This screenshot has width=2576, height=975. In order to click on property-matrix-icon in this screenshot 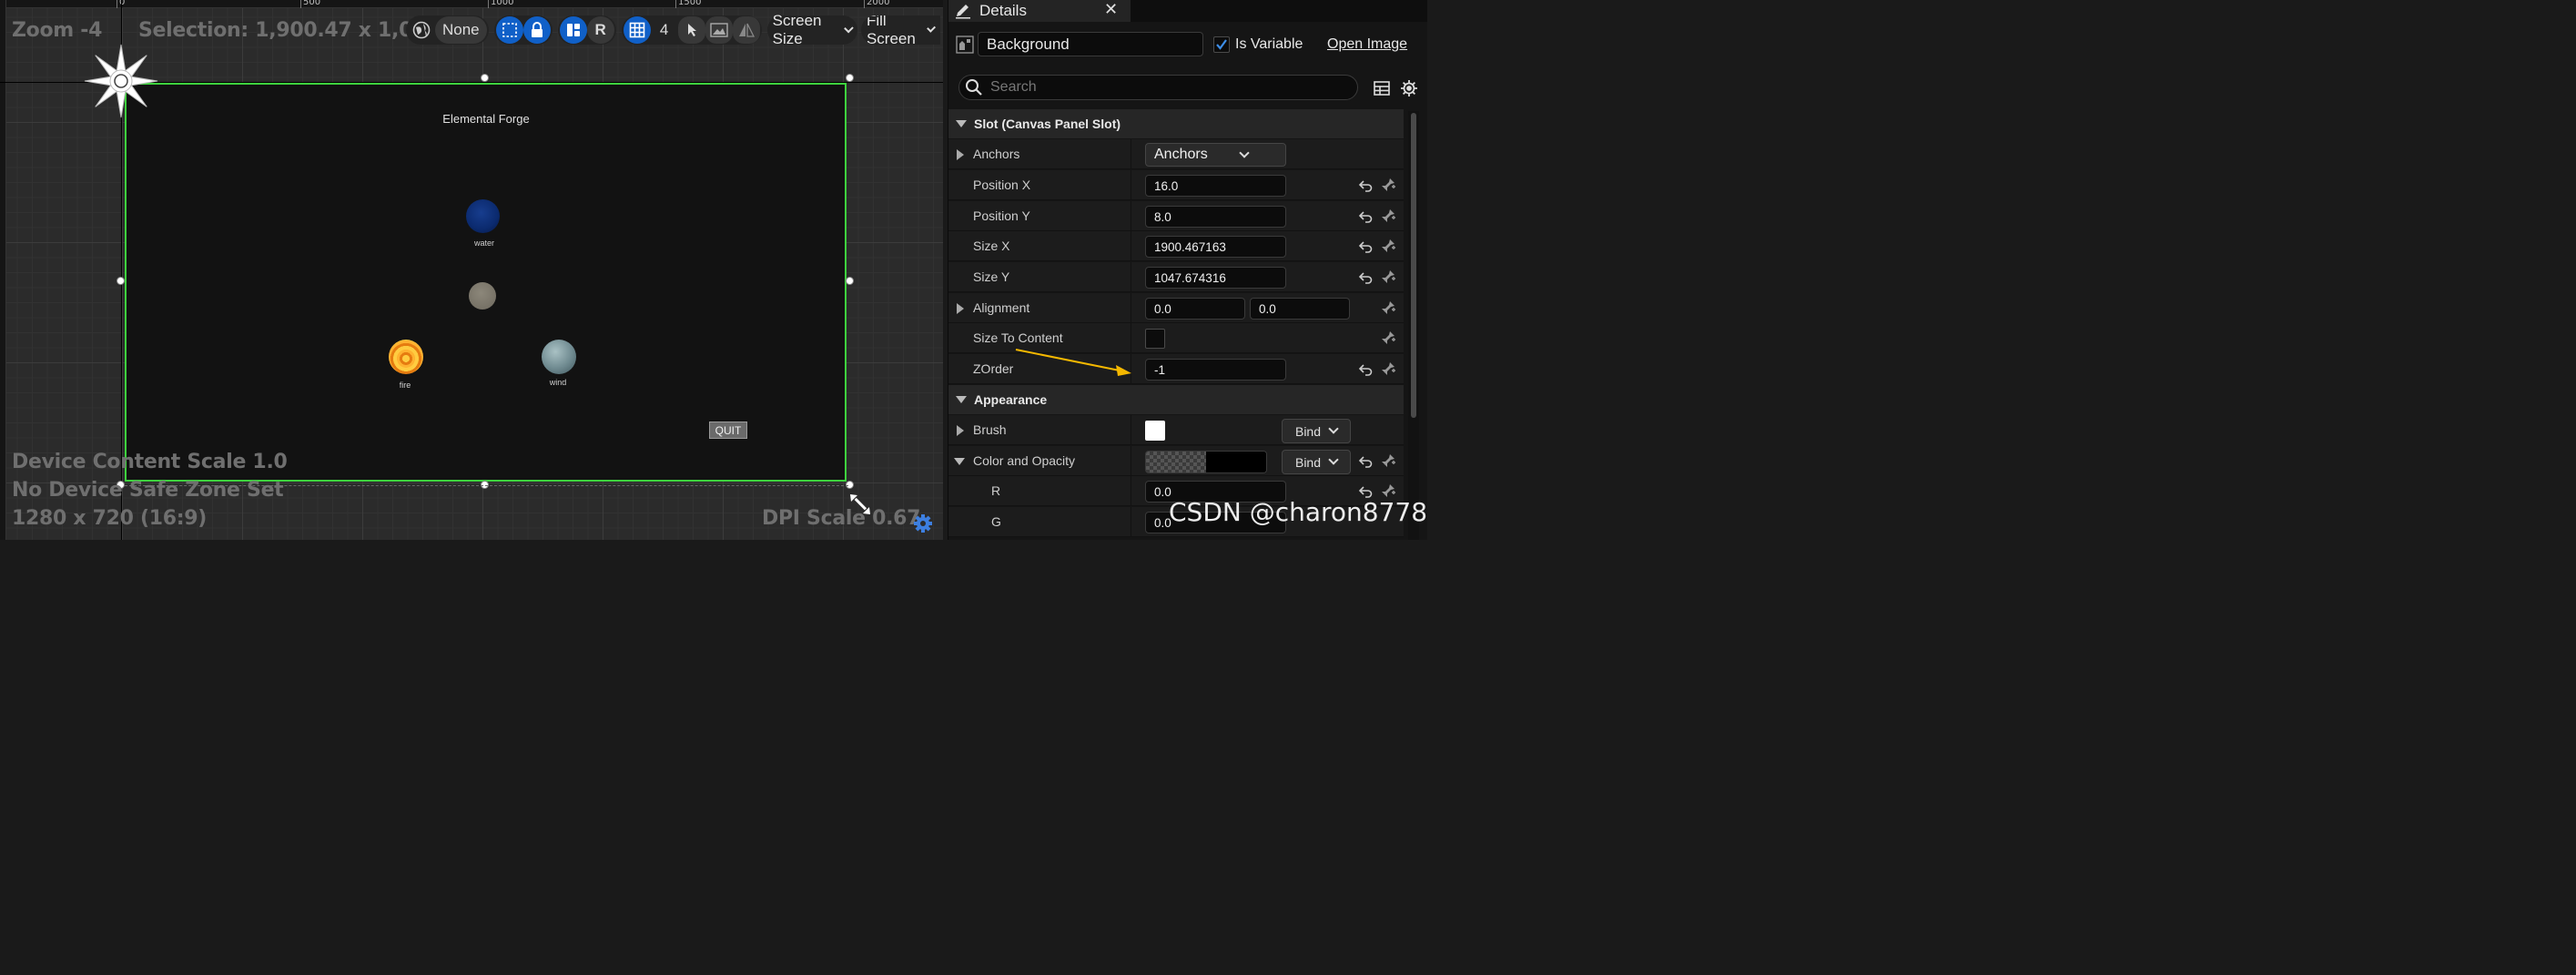, I will do `click(1382, 88)`.